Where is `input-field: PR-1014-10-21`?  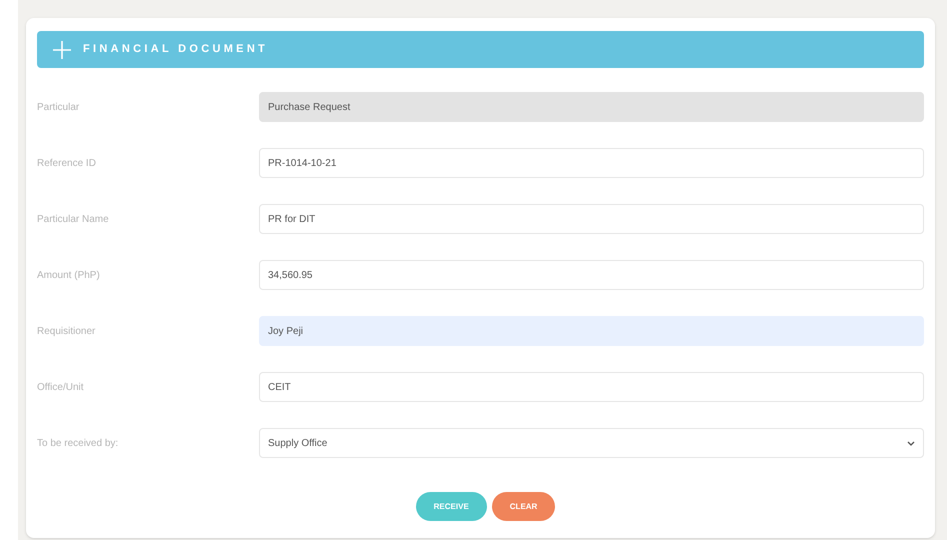
input-field: PR-1014-10-21 is located at coordinates (591, 163).